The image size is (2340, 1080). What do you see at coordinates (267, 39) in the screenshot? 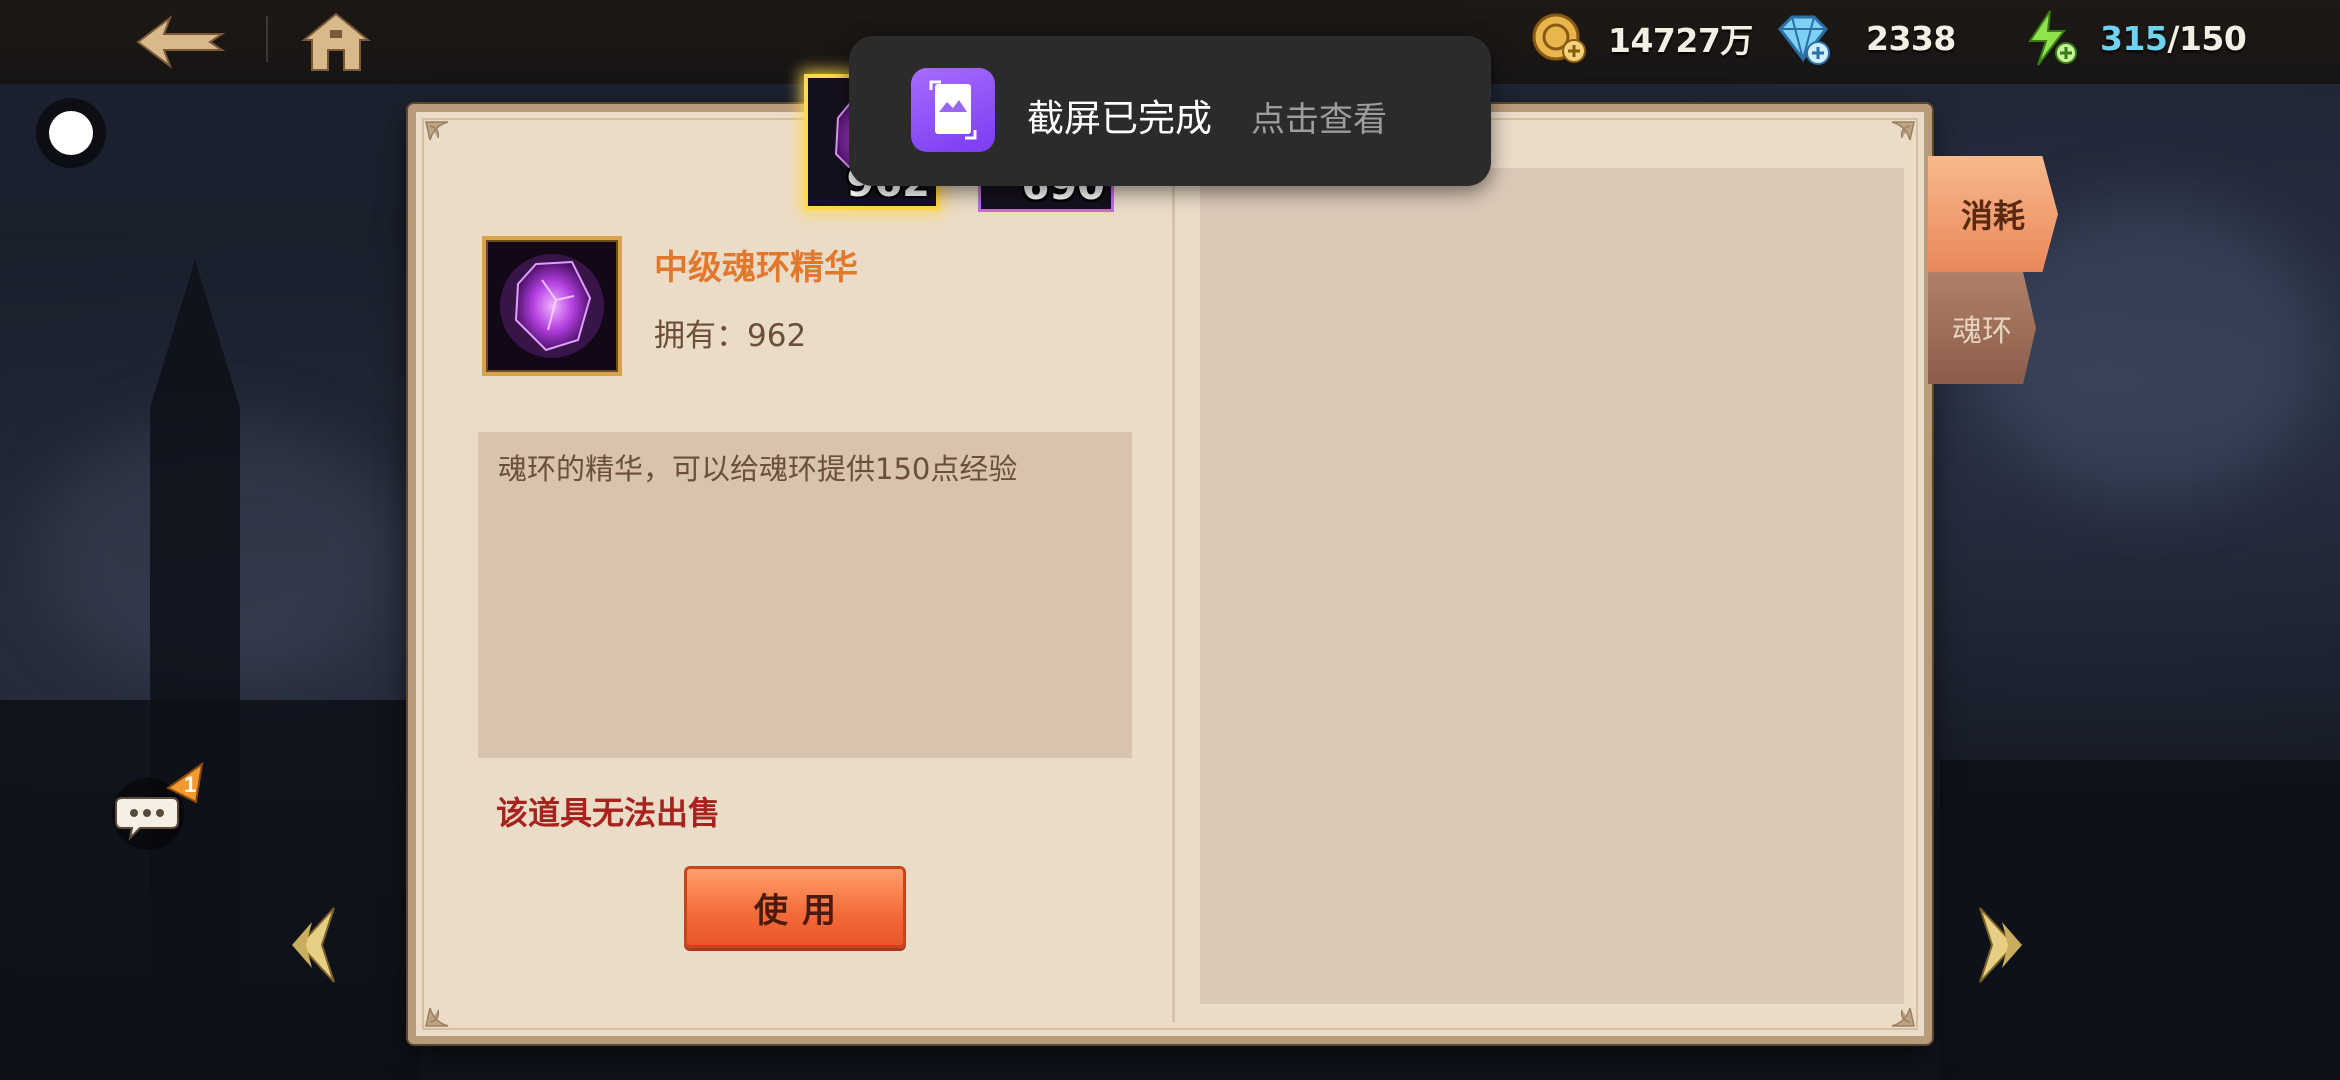
I see `topbar-divider` at bounding box center [267, 39].